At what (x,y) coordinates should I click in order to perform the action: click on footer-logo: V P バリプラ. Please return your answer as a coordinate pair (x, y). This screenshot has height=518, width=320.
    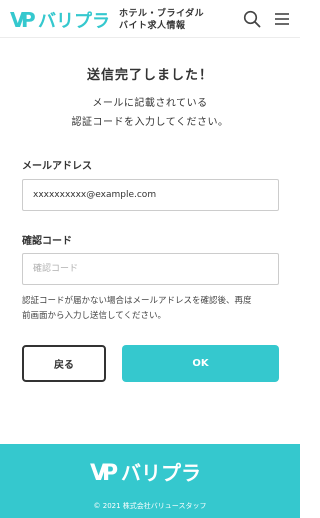
    Looking at the image, I should click on (150, 471).